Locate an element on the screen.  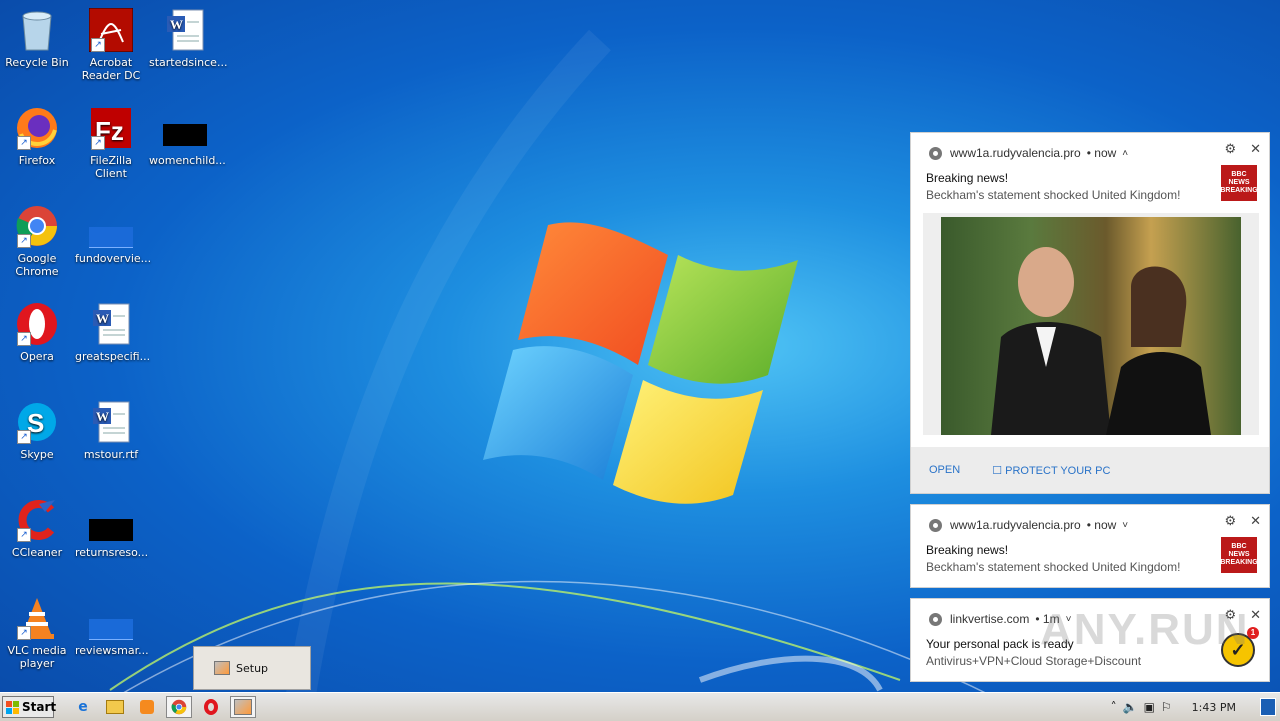
media-player-taskbar-icon is located at coordinates (147, 707).